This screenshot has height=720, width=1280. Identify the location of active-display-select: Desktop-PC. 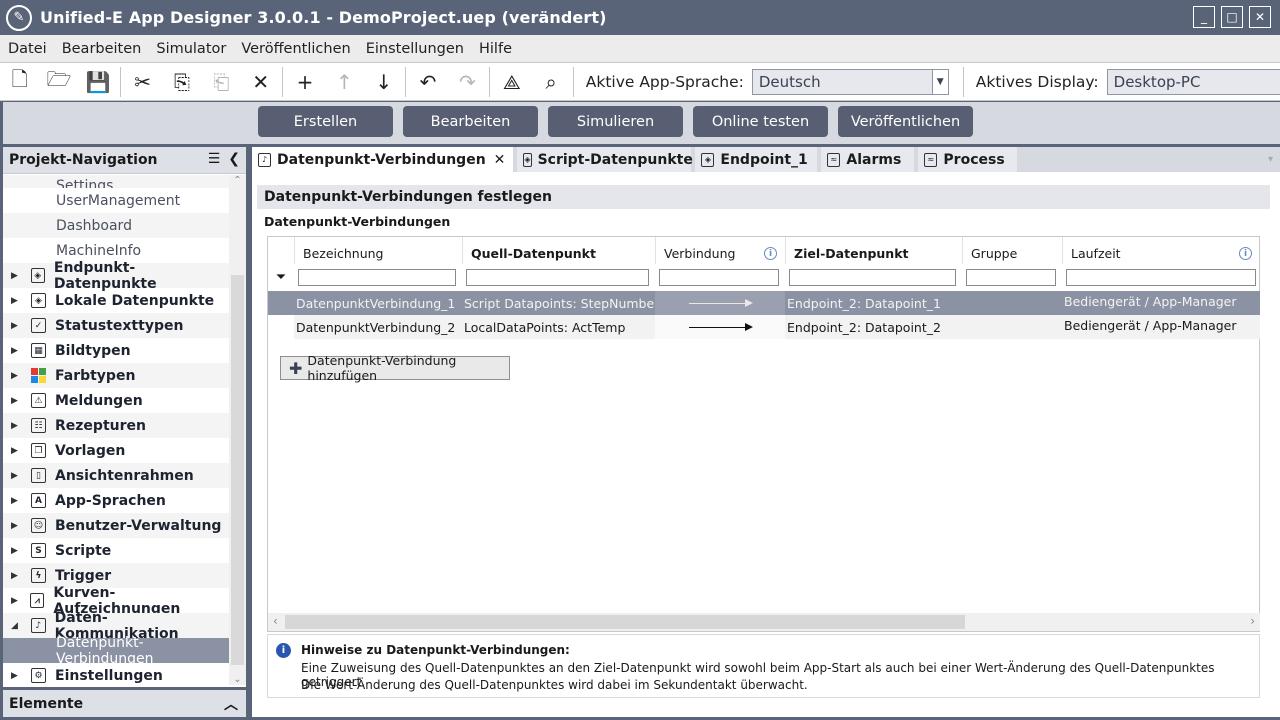
(1193, 81).